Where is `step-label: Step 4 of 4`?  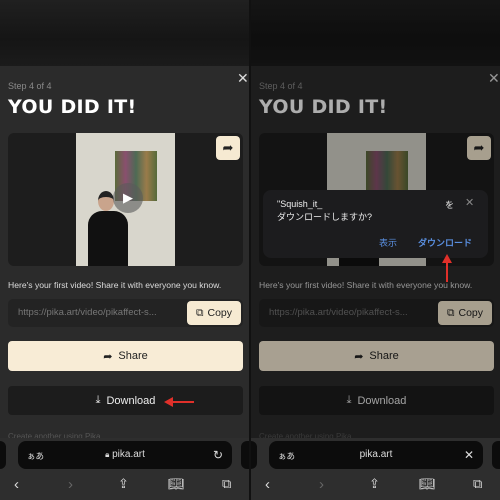 step-label: Step 4 of 4 is located at coordinates (30, 86).